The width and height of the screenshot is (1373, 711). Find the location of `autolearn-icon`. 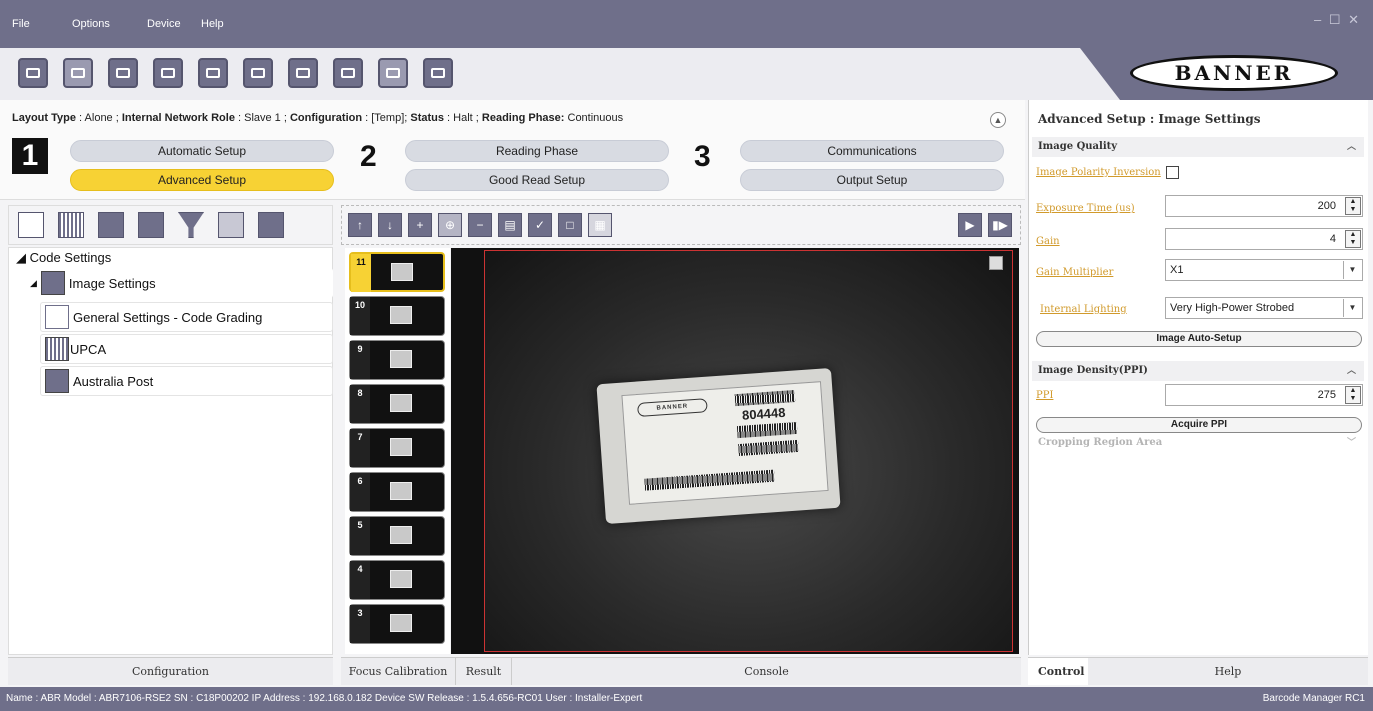

autolearn-icon is located at coordinates (271, 225).